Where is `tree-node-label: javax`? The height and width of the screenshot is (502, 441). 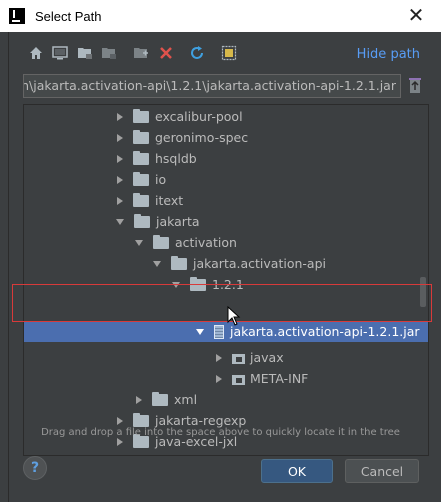 tree-node-label: javax is located at coordinates (267, 357).